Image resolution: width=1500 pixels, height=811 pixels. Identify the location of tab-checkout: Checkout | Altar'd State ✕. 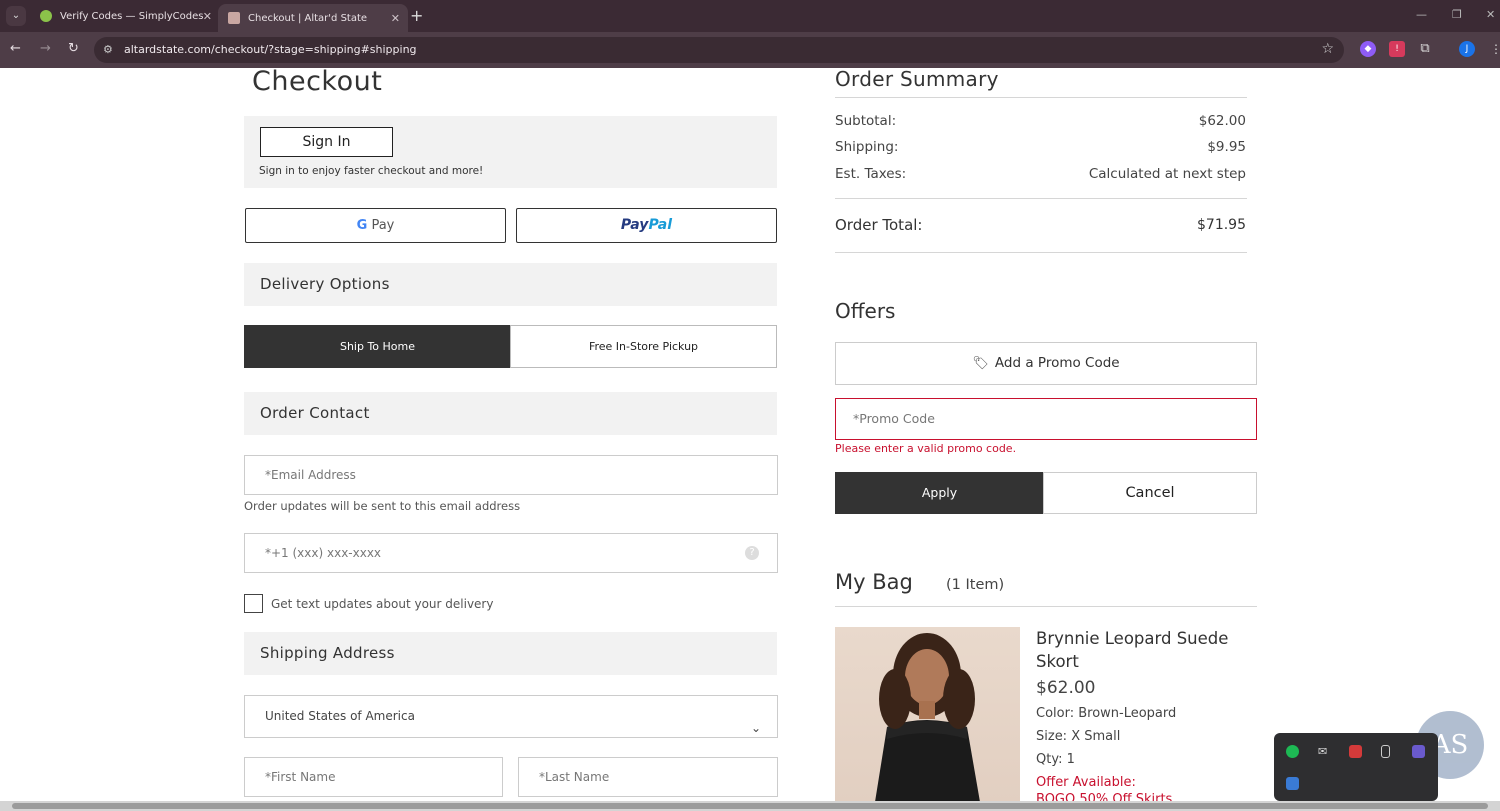
(313, 18).